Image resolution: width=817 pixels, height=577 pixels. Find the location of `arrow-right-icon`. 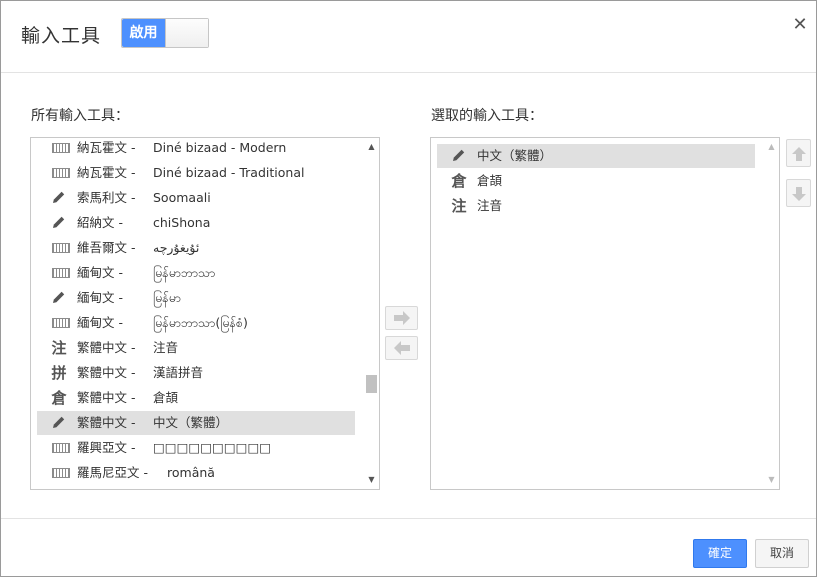

arrow-right-icon is located at coordinates (402, 318).